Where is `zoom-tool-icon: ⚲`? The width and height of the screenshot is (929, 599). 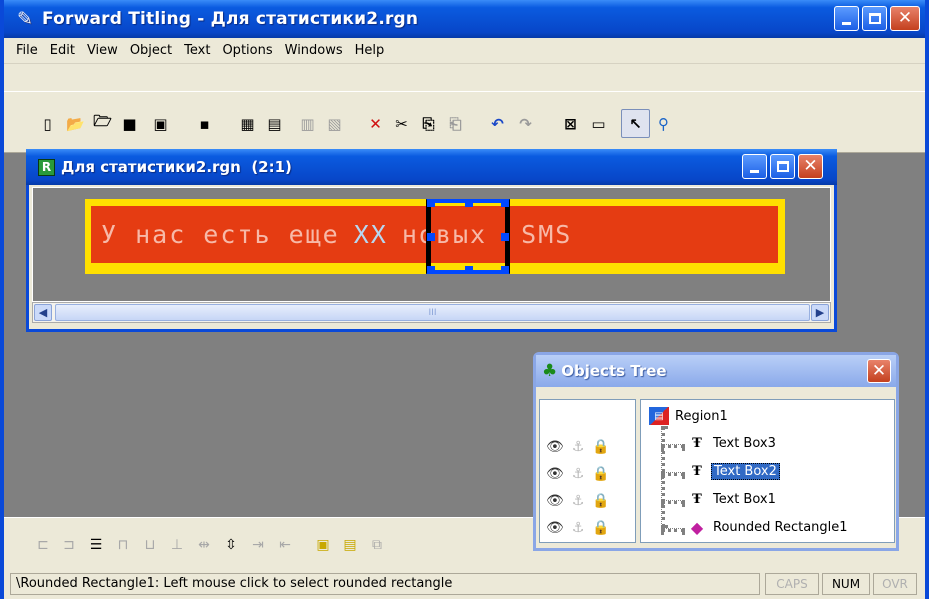
zoom-tool-icon: ⚲ is located at coordinates (663, 123).